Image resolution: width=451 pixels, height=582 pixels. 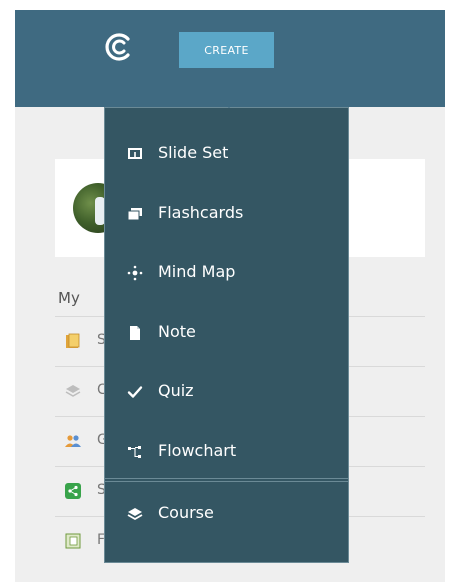 I want to click on menu-item-slide-set: Slide Set, so click(x=226, y=154).